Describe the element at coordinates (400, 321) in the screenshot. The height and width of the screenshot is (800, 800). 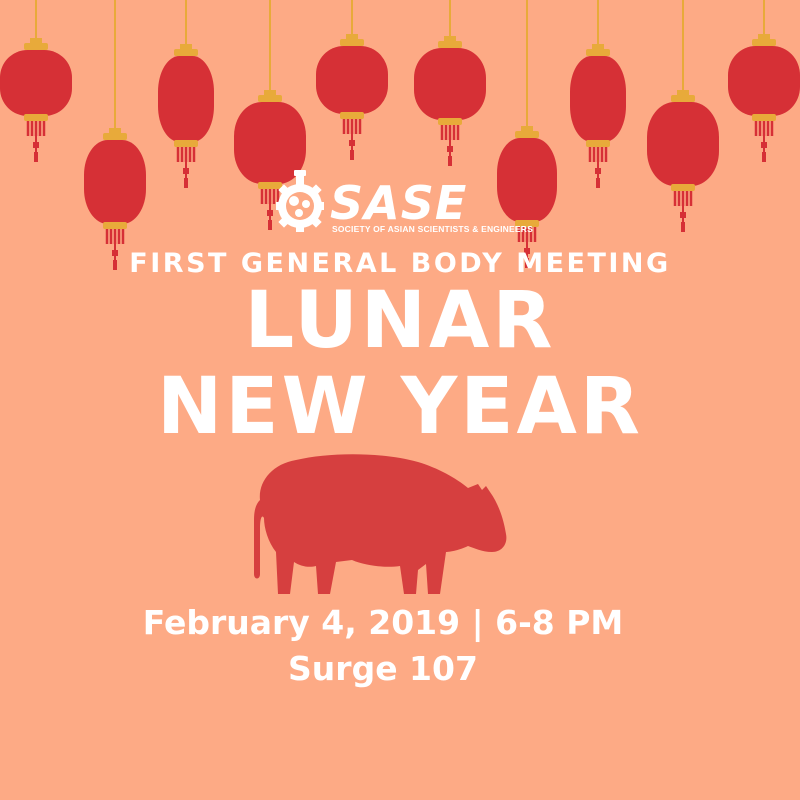
I see `event-title-line-1: LUNAR` at that location.